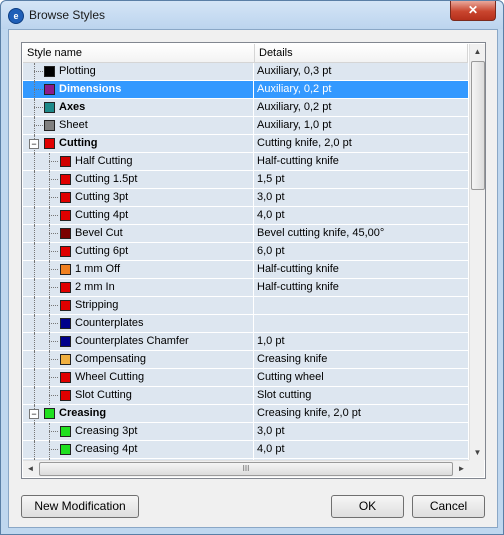 The height and width of the screenshot is (535, 504). I want to click on style-name: Slot Cutting, so click(103, 395).